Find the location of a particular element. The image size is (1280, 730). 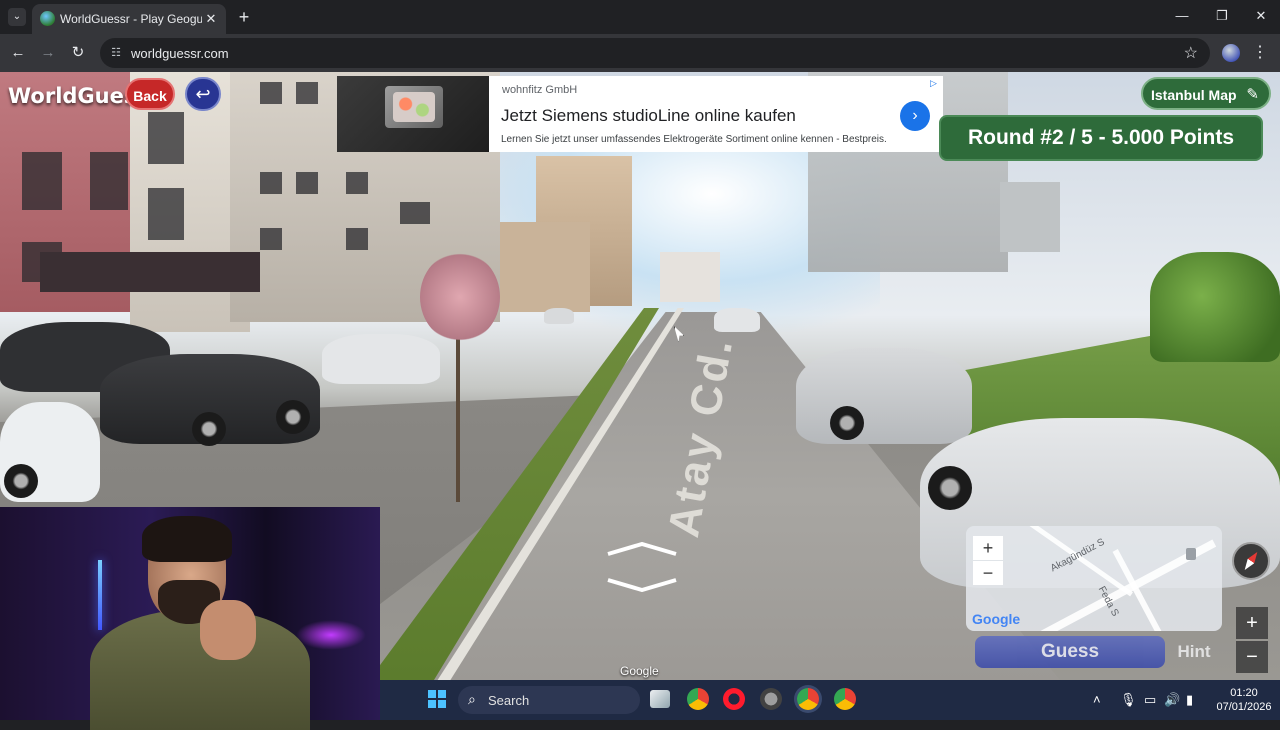

compass-icon is located at coordinates (1251, 561).